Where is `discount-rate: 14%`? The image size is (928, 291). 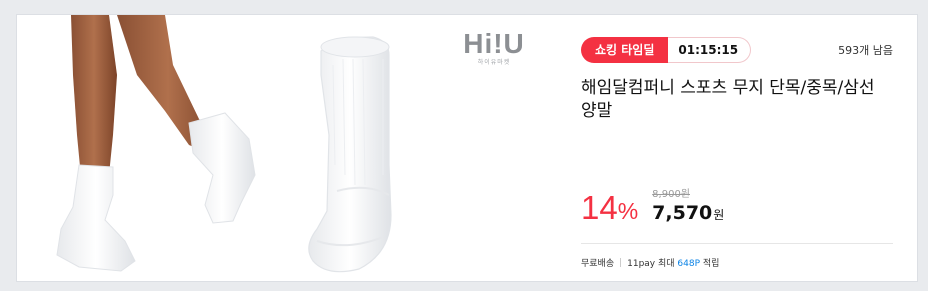
discount-rate: 14% is located at coordinates (609, 209).